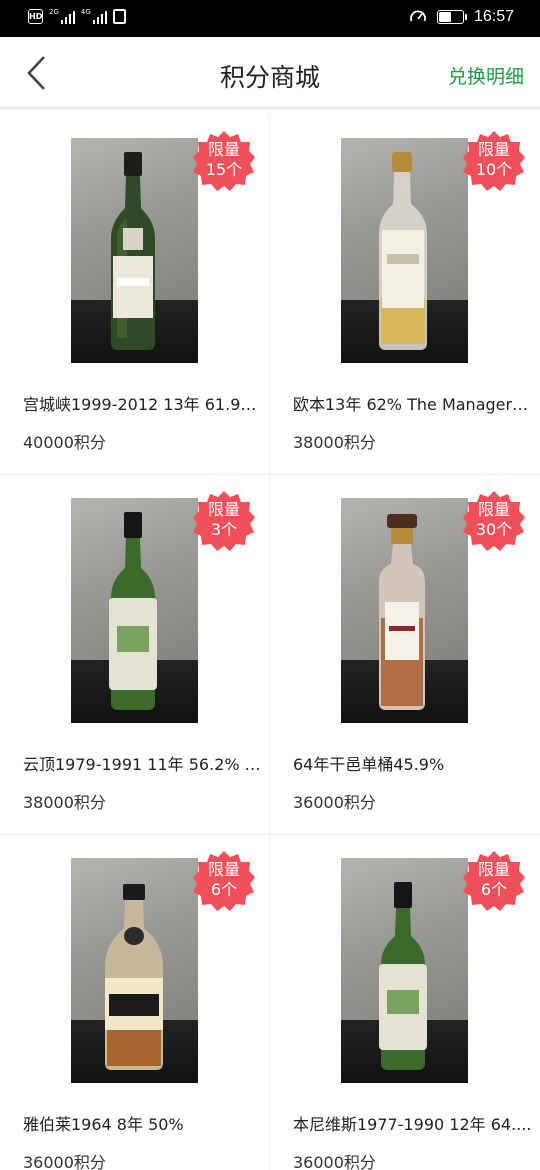 The image size is (540, 1170). Describe the element at coordinates (119, 16) in the screenshot. I see `vibrate-icon` at that location.